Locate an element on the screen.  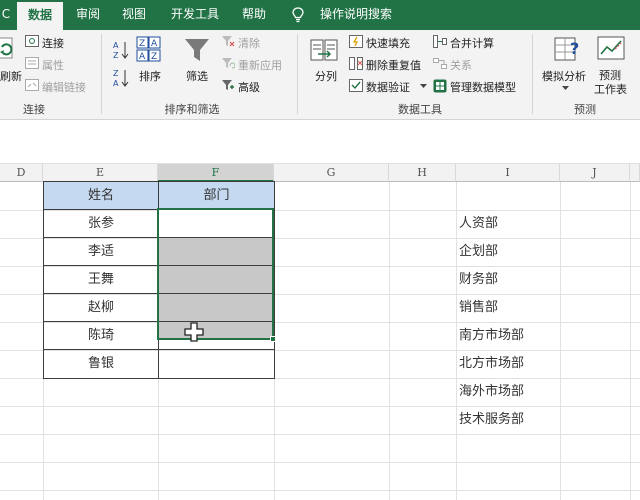
sort-button: 排序 is located at coordinates (150, 76).